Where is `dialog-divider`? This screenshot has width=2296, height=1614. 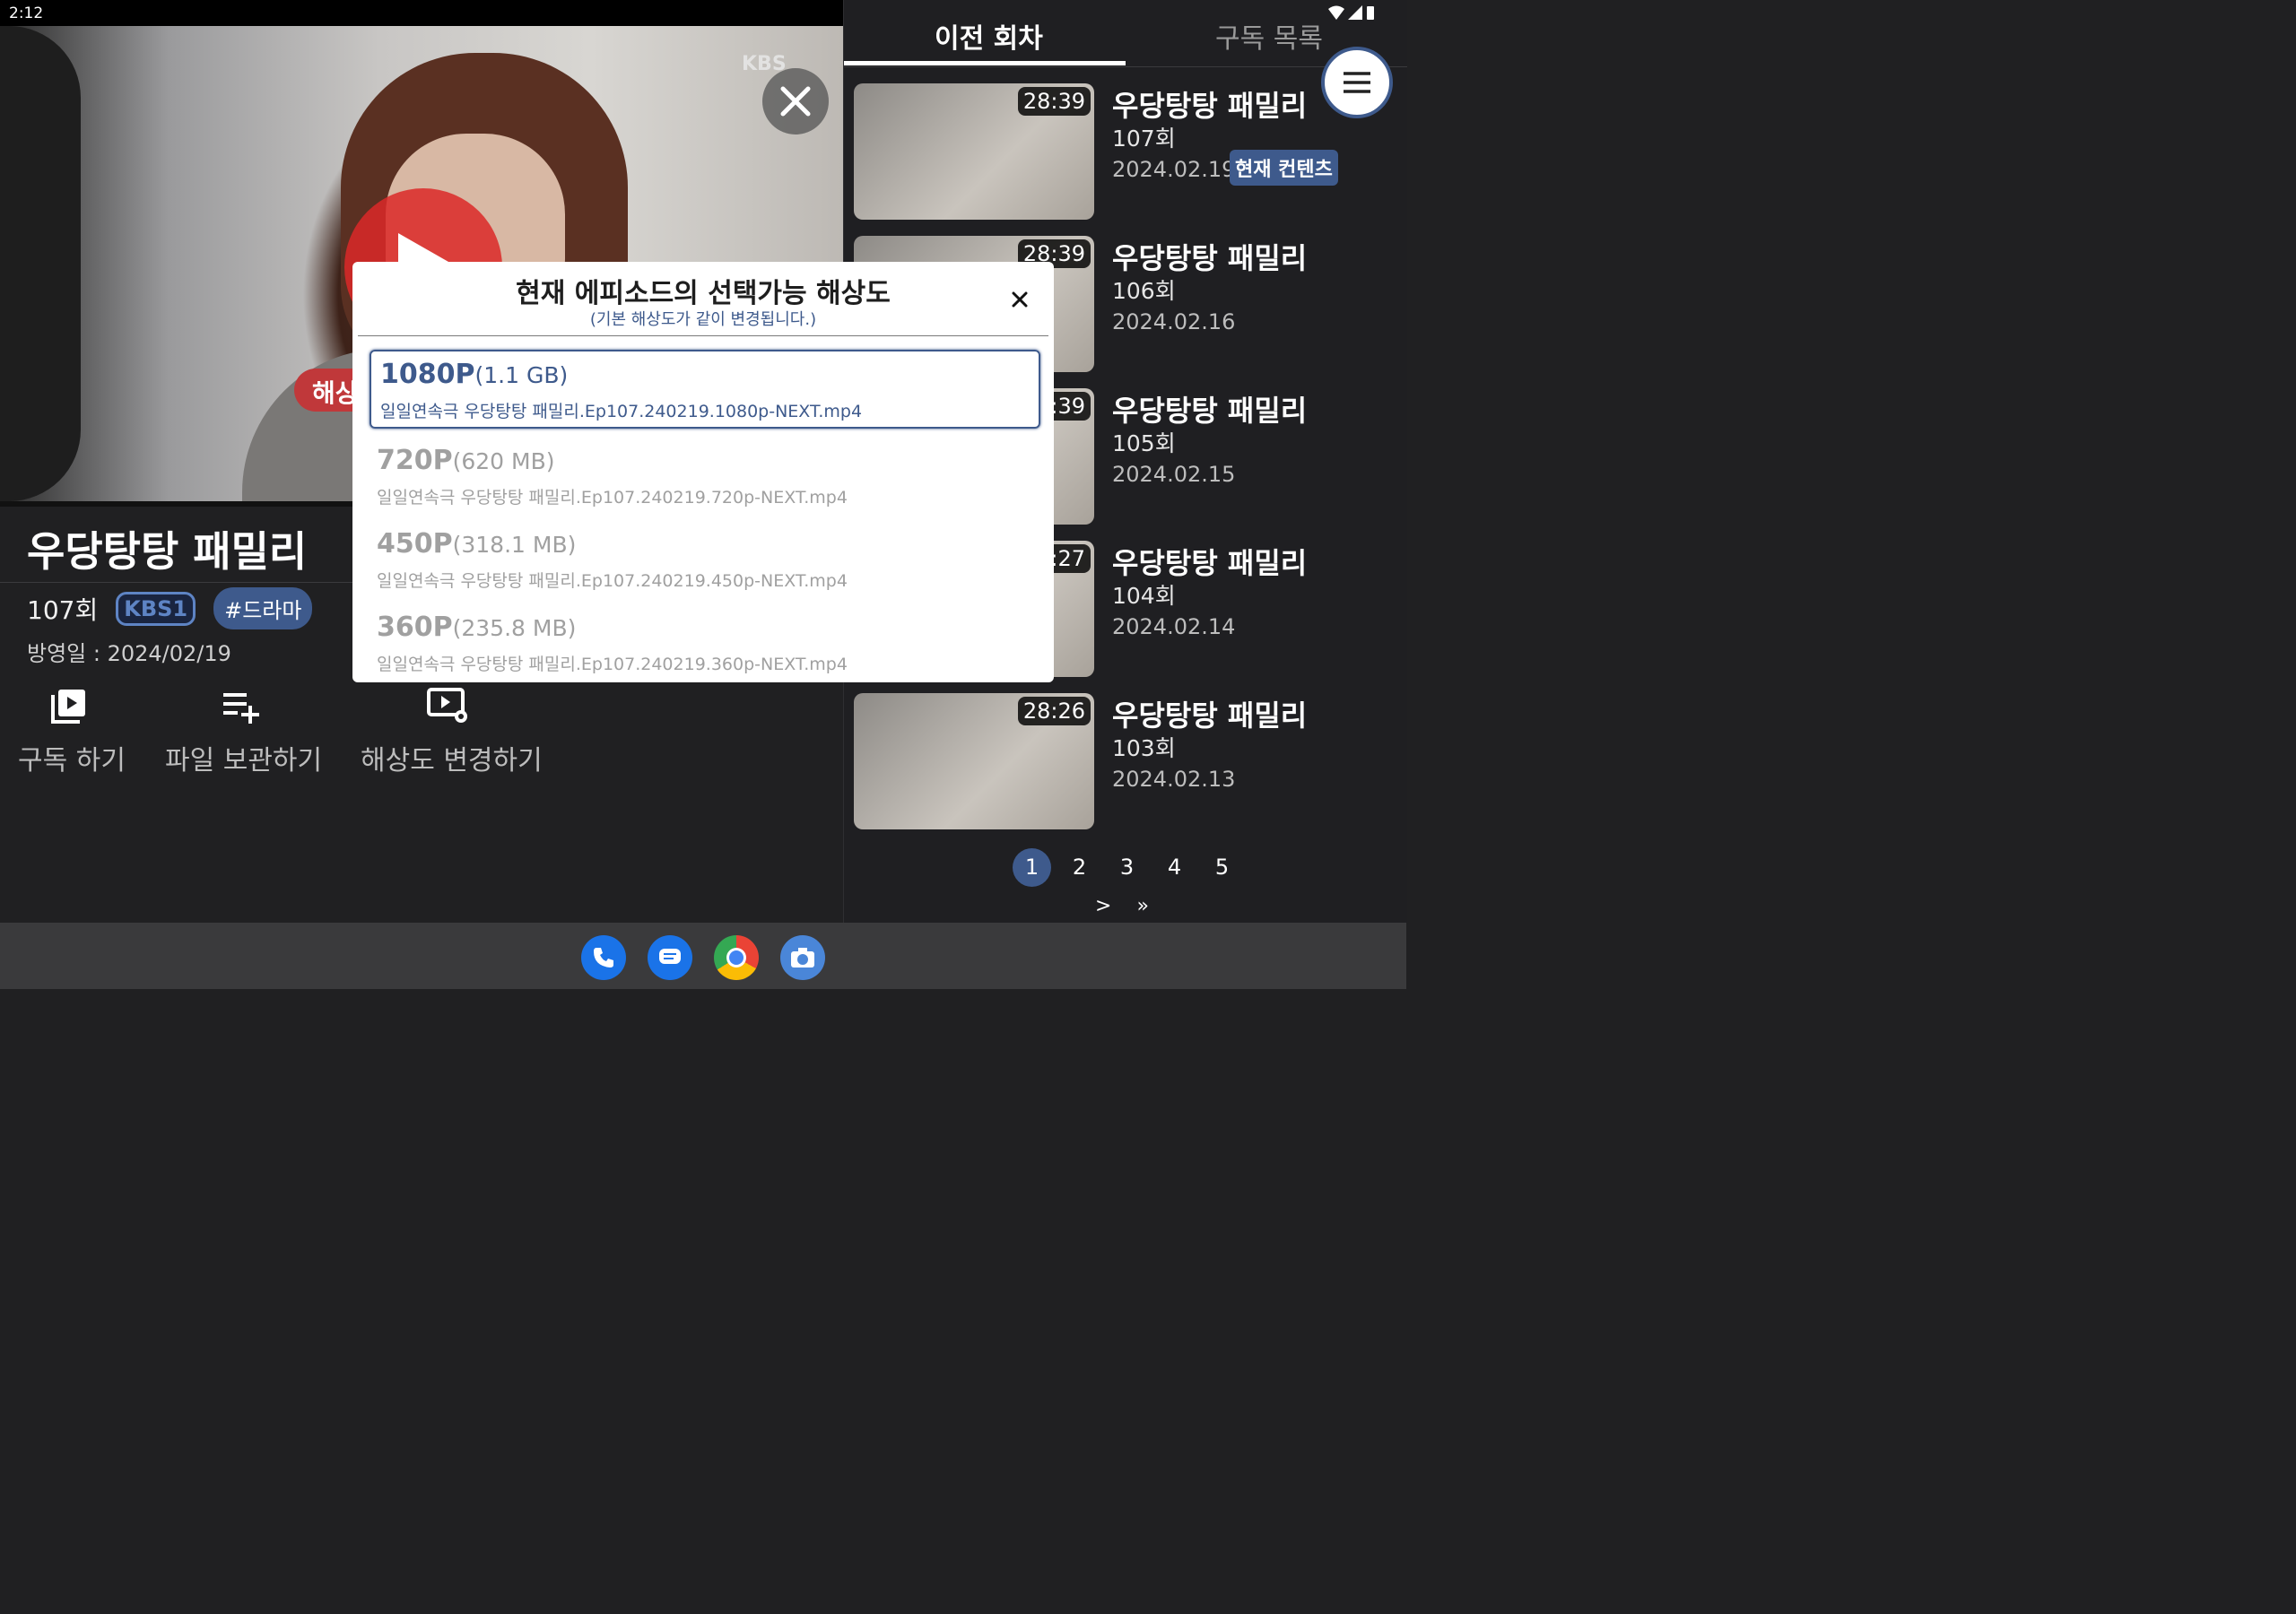
dialog-divider is located at coordinates (703, 335).